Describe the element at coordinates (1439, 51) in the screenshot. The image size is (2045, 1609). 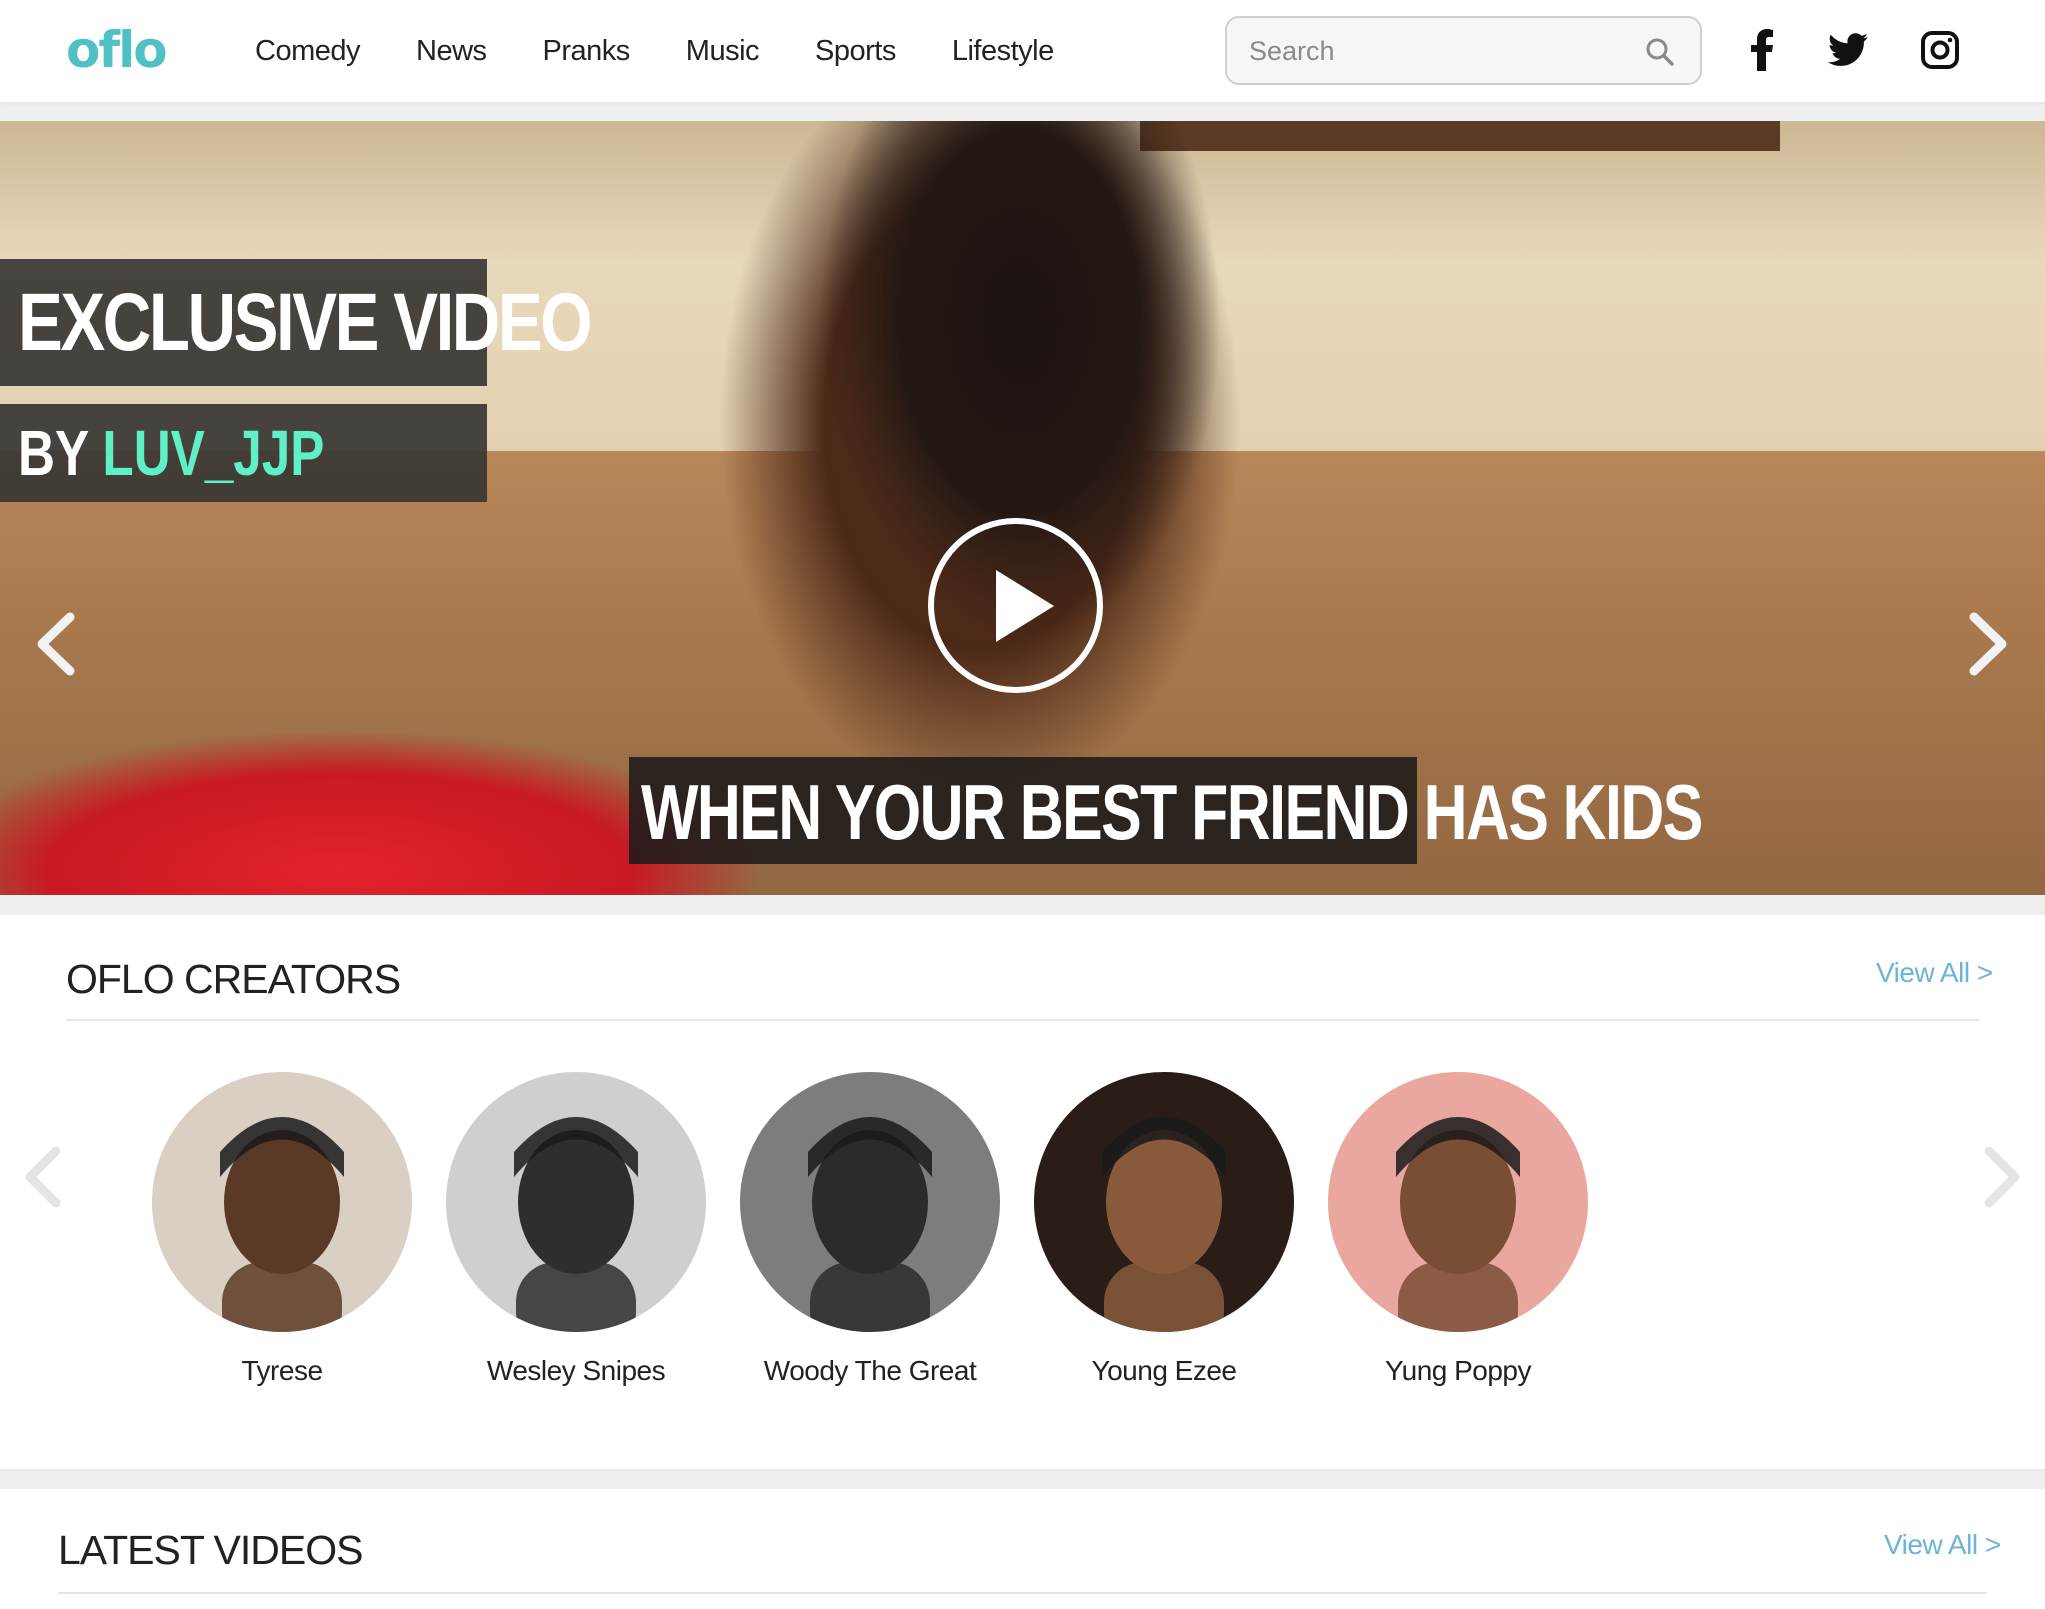
I see `search-input` at that location.